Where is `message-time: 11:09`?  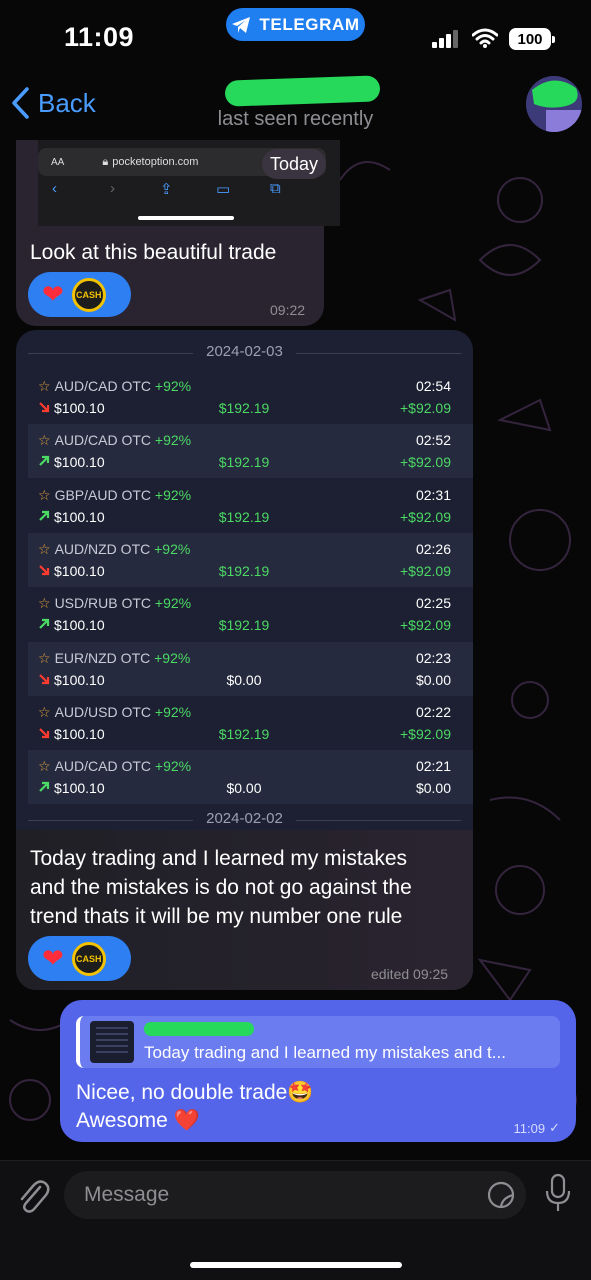 message-time: 11:09 is located at coordinates (529, 1128).